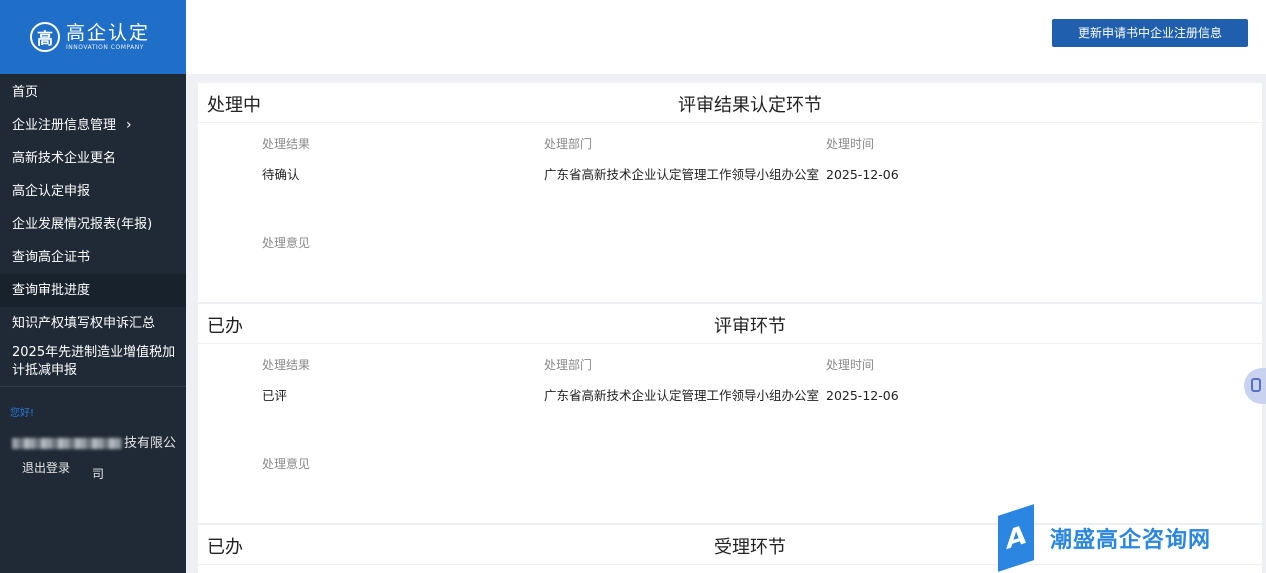  What do you see at coordinates (45, 37) in the screenshot?
I see `logo-mark-icon: 高` at bounding box center [45, 37].